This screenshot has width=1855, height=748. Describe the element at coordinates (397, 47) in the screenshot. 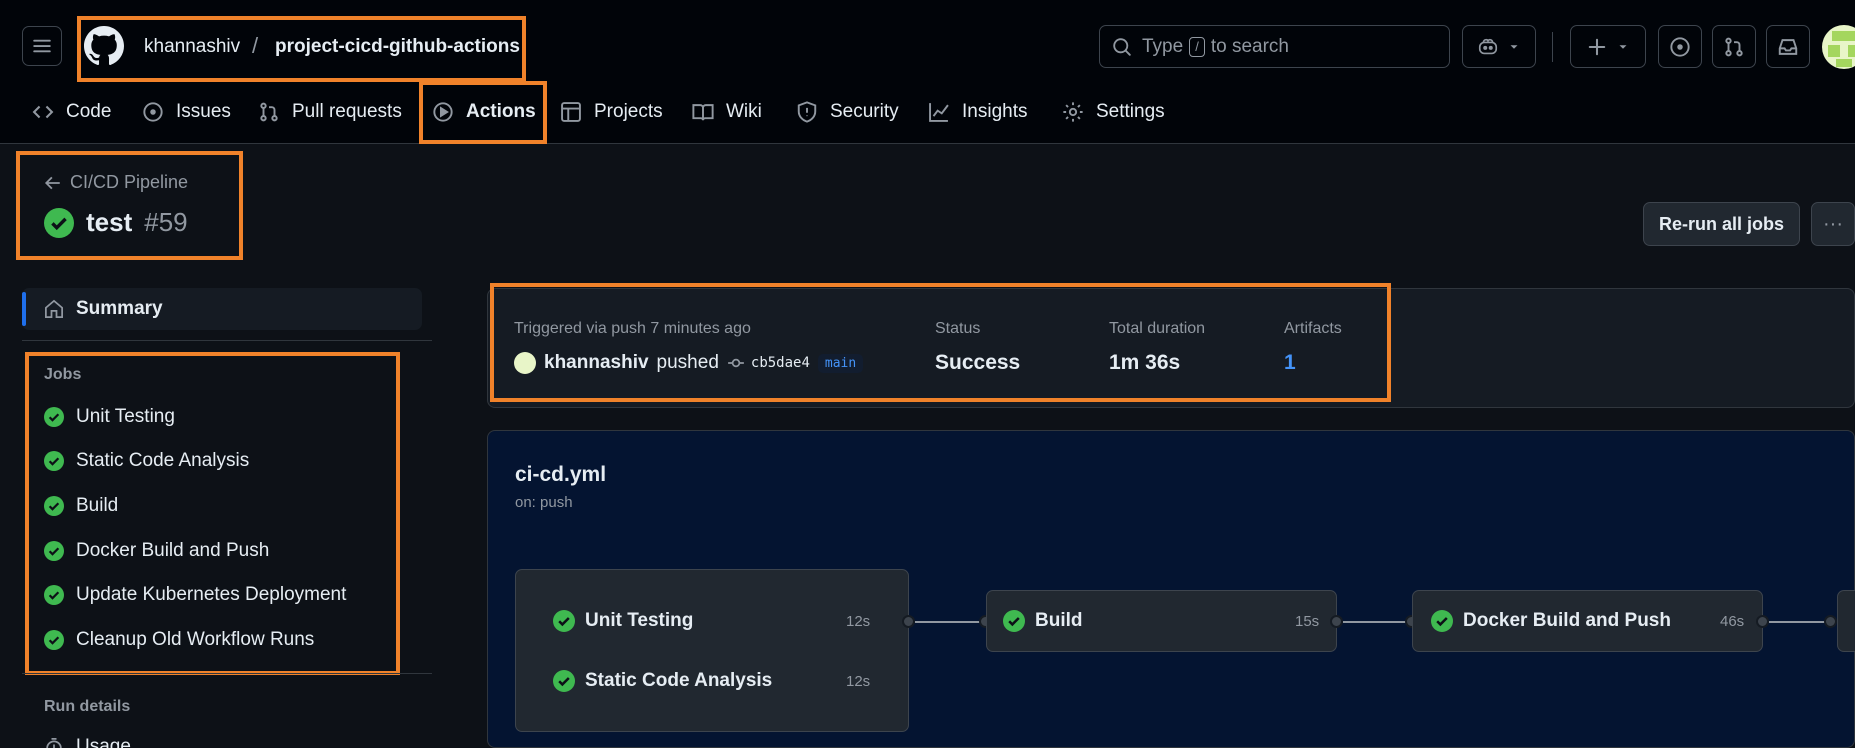

I see `repo-name-link: project-cicd-github-actions` at that location.